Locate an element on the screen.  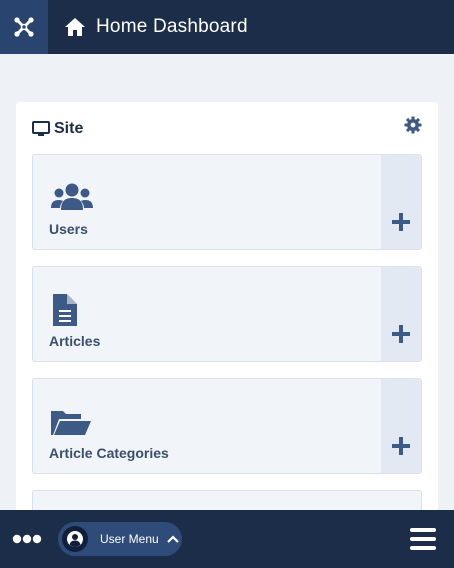
module-label: Article Categories is located at coordinates (109, 453).